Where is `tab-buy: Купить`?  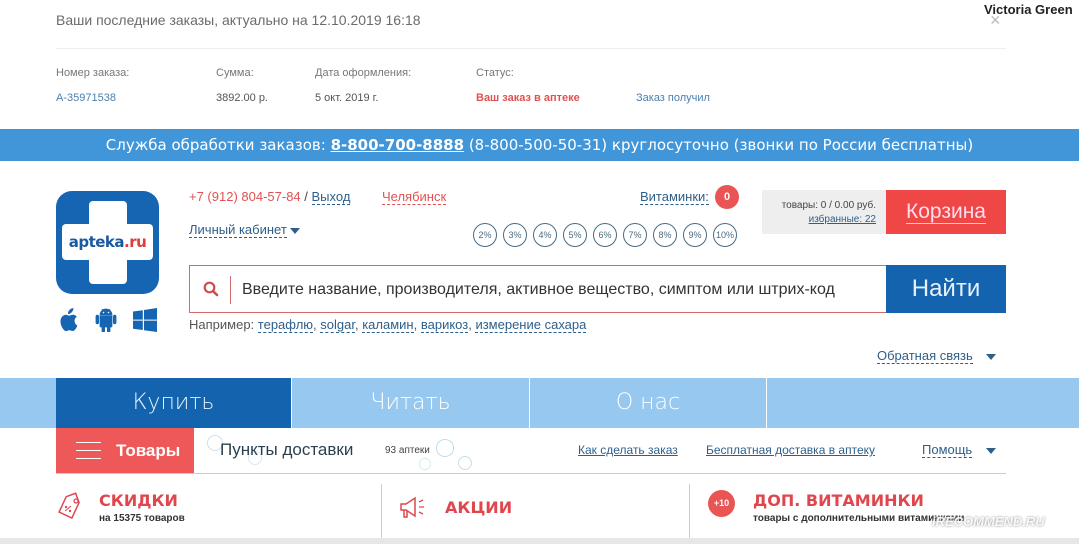 tab-buy: Купить is located at coordinates (173, 403).